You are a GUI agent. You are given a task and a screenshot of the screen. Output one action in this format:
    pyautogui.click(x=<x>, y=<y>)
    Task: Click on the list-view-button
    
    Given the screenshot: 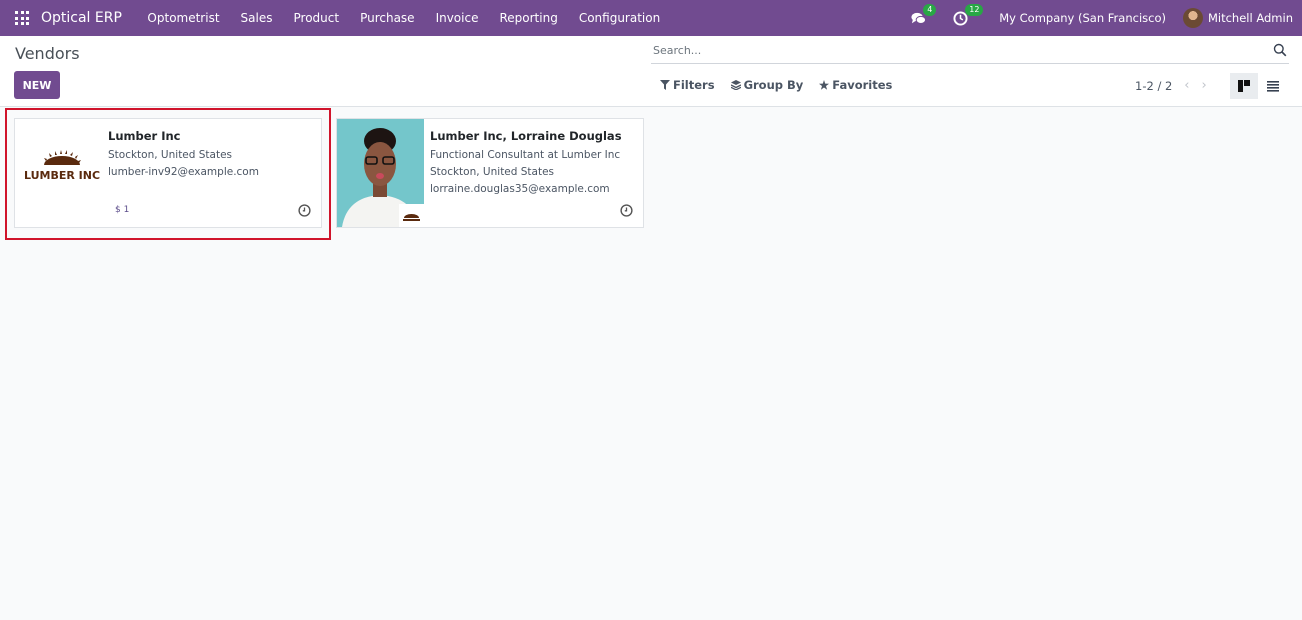 What is the action you would take?
    pyautogui.click(x=1273, y=86)
    